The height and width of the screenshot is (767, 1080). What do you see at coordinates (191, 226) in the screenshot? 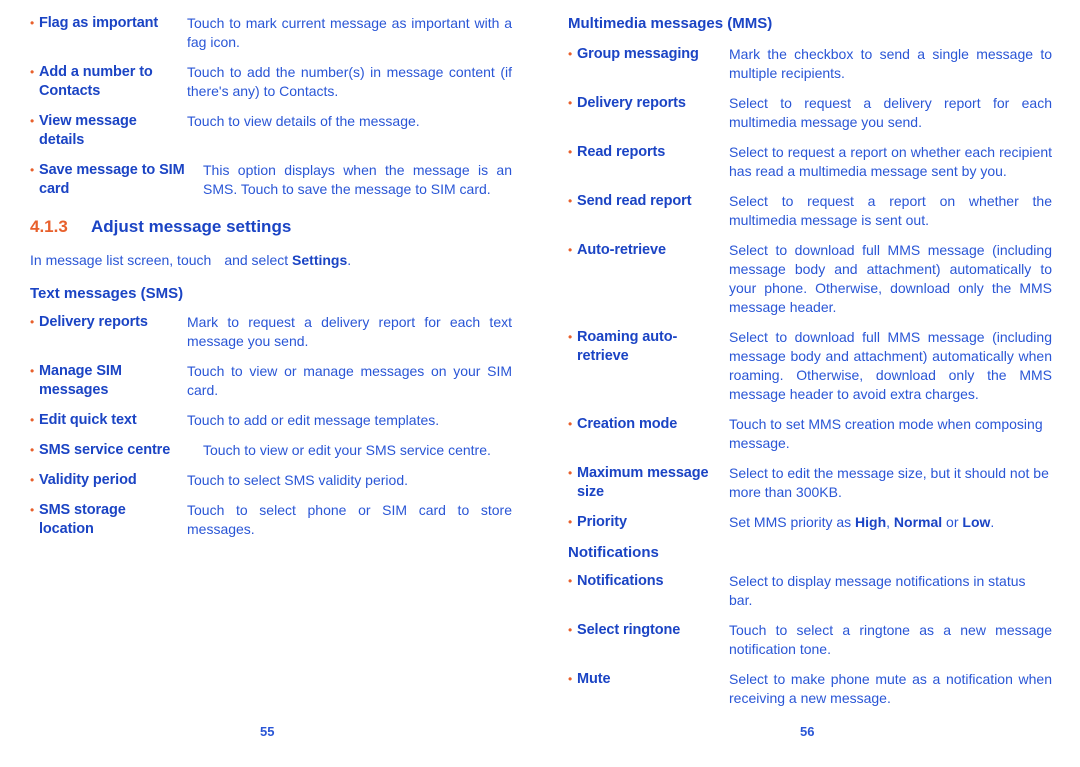
I see `section-title: Adjust message settings` at bounding box center [191, 226].